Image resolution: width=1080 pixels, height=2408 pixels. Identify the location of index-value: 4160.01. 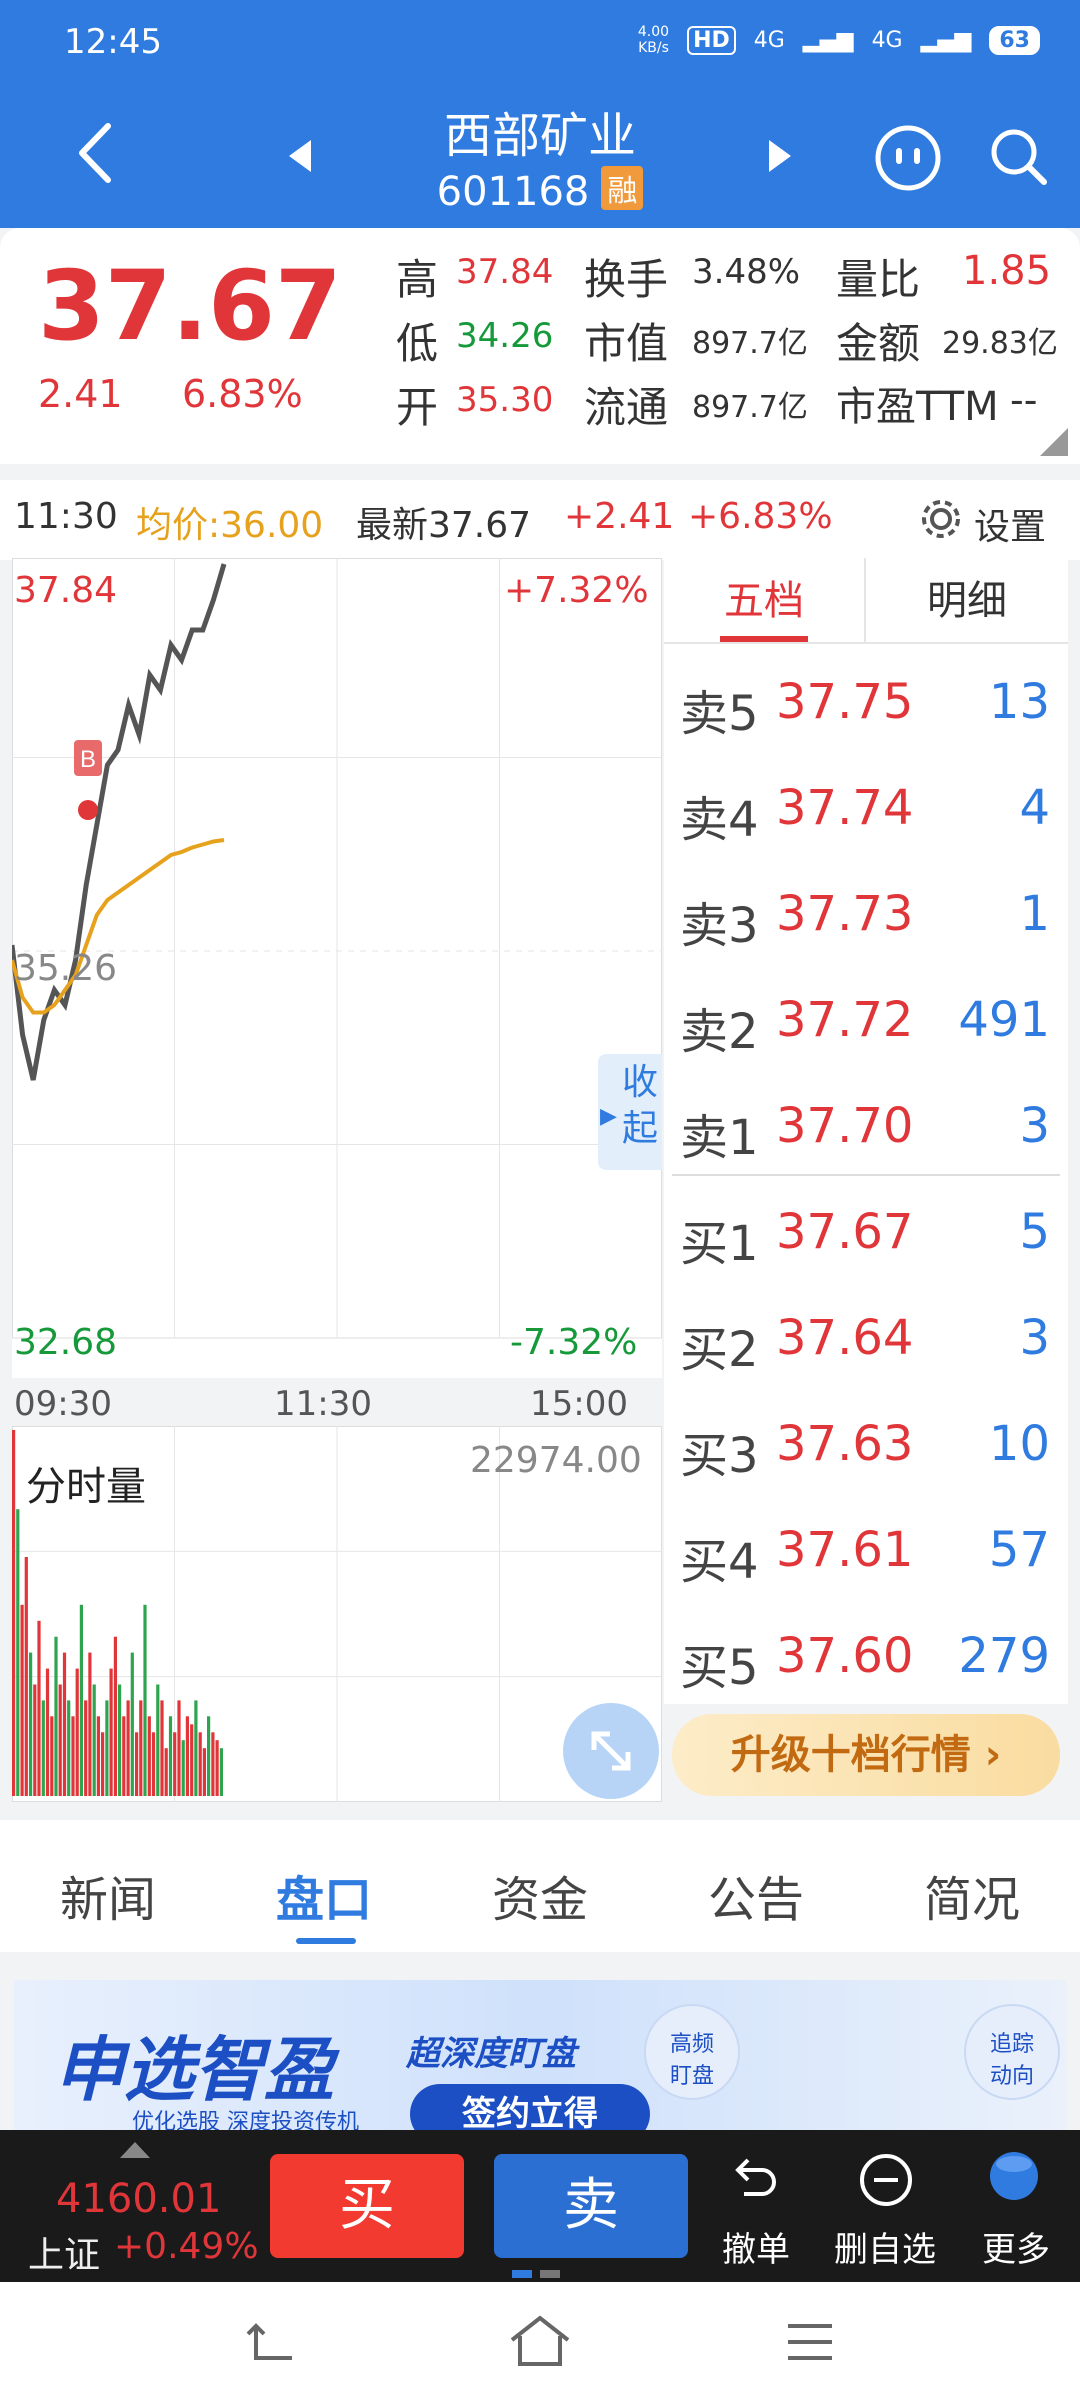
(138, 2199).